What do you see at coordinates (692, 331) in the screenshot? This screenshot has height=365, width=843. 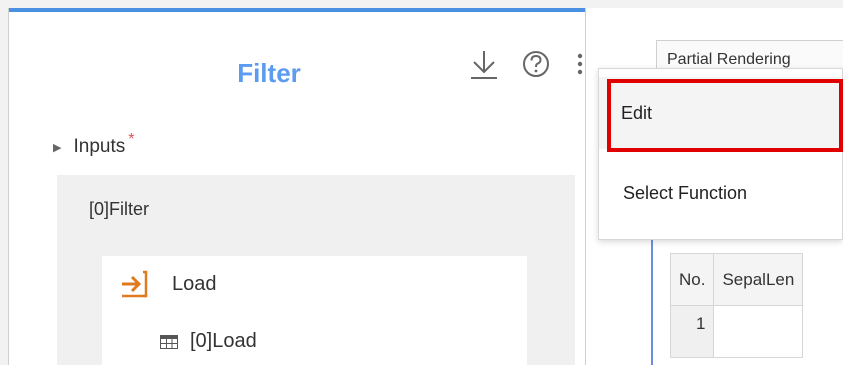 I see `row-number-cell: 1` at bounding box center [692, 331].